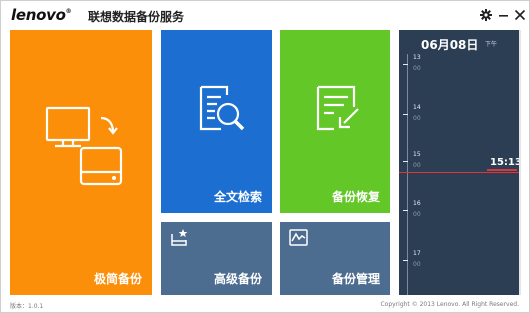 Image resolution: width=530 pixels, height=313 pixels. I want to click on backup-restore-tile: 备份恢复, so click(335, 121).